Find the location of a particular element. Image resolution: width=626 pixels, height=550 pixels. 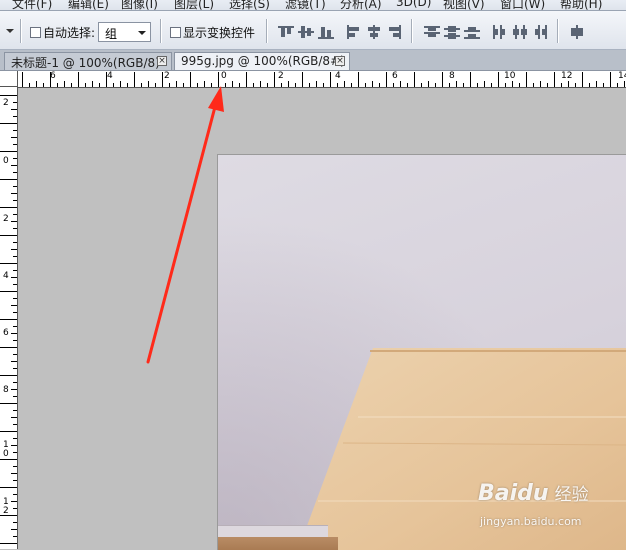

watermark-url: jingyan.baidu.com is located at coordinates (531, 521).